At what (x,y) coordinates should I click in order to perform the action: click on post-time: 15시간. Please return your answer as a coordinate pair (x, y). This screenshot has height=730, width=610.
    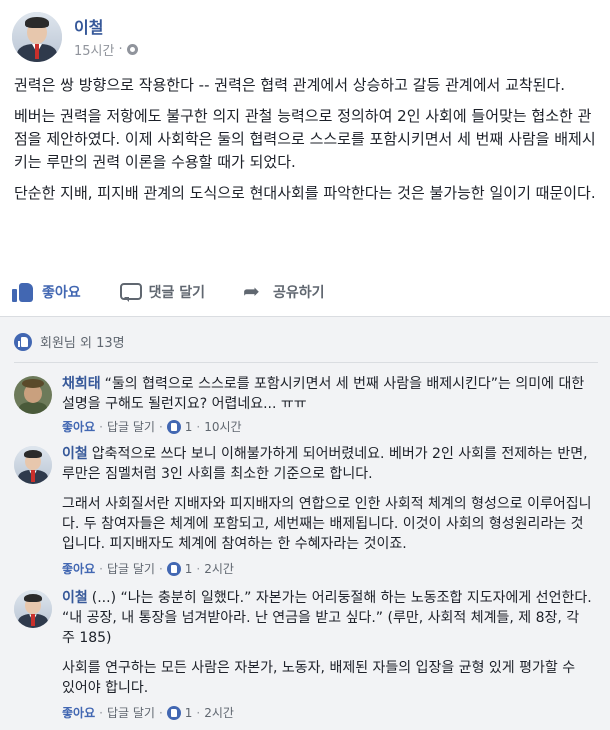
    Looking at the image, I should click on (94, 49).